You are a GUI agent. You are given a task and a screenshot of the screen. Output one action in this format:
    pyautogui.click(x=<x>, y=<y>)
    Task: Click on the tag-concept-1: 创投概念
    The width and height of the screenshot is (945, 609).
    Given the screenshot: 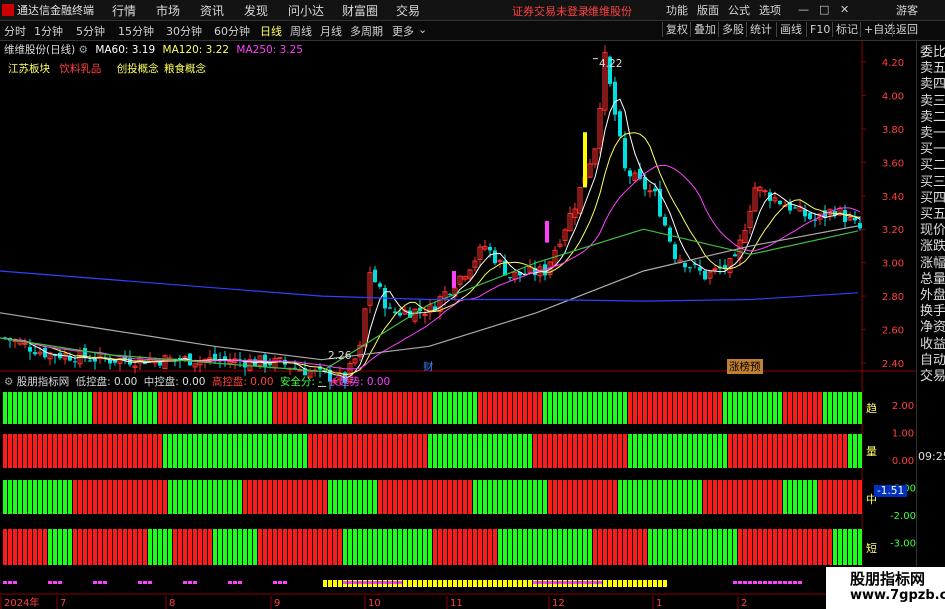 What is the action you would take?
    pyautogui.click(x=138, y=69)
    